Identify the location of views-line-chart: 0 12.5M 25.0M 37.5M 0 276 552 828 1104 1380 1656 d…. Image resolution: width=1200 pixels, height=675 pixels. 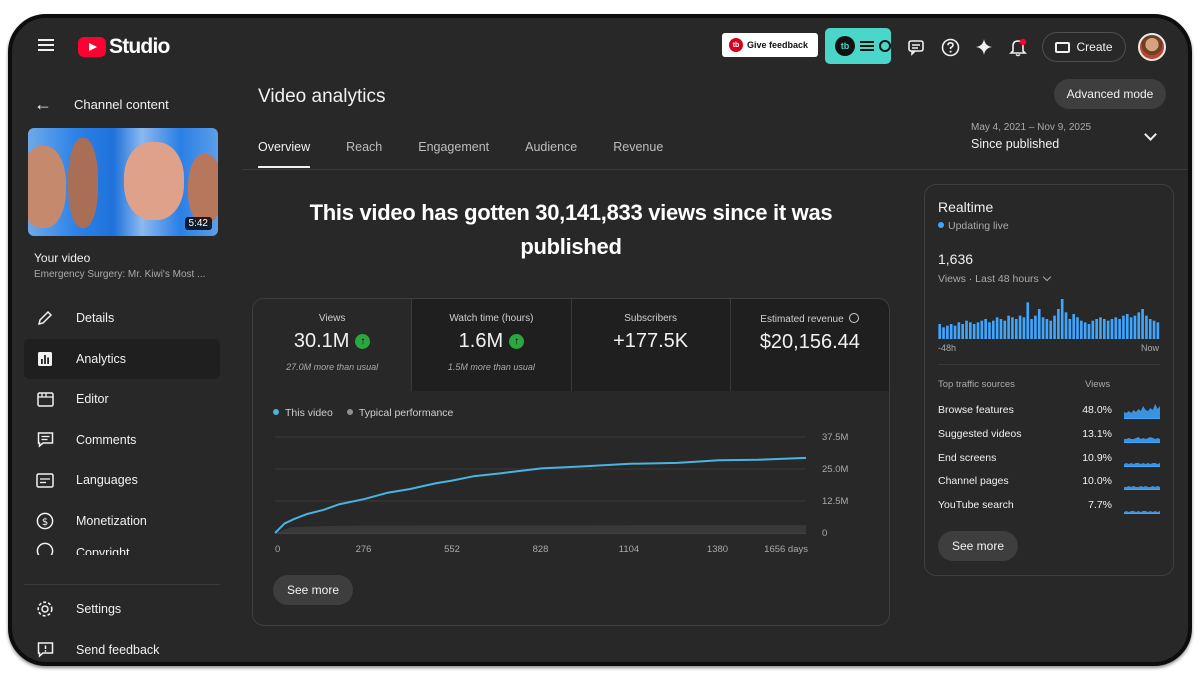
(571, 497).